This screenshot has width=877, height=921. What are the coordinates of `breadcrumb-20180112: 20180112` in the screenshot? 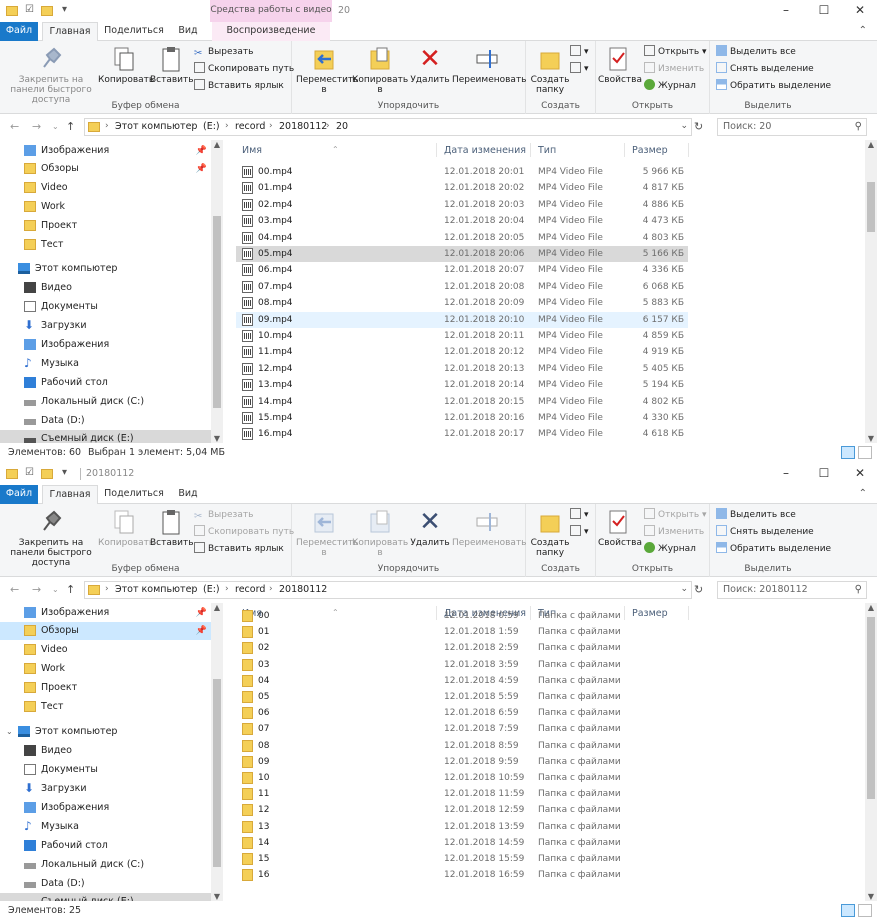 It's located at (303, 126).